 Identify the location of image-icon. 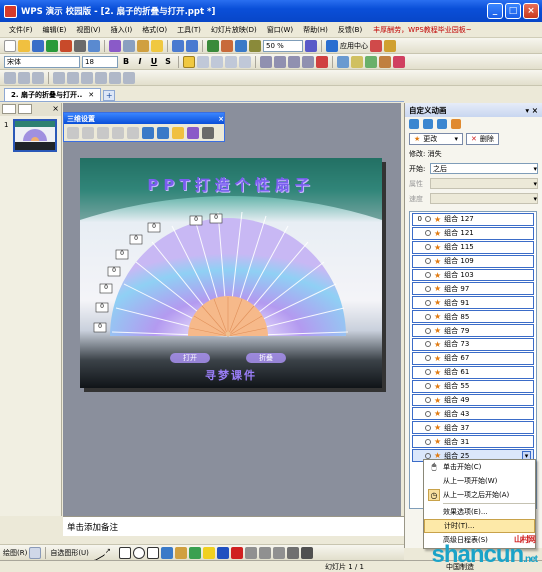
(194, 552).